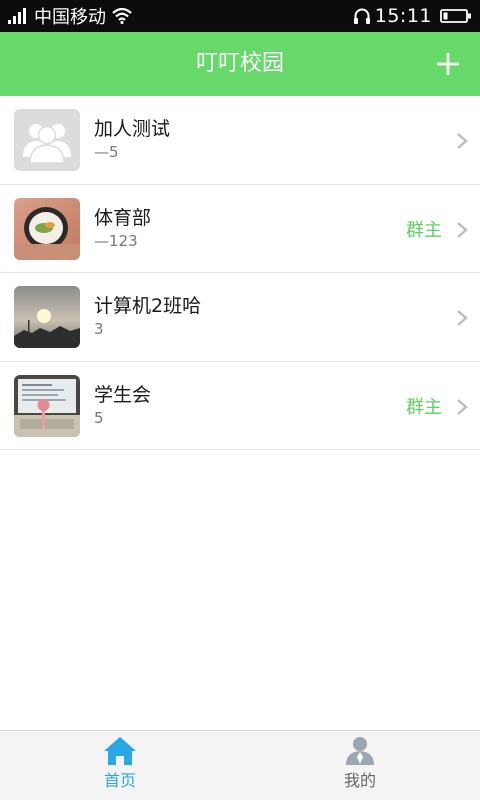 The image size is (480, 800). I want to click on list-item: 加人测试 —5, so click(240, 140).